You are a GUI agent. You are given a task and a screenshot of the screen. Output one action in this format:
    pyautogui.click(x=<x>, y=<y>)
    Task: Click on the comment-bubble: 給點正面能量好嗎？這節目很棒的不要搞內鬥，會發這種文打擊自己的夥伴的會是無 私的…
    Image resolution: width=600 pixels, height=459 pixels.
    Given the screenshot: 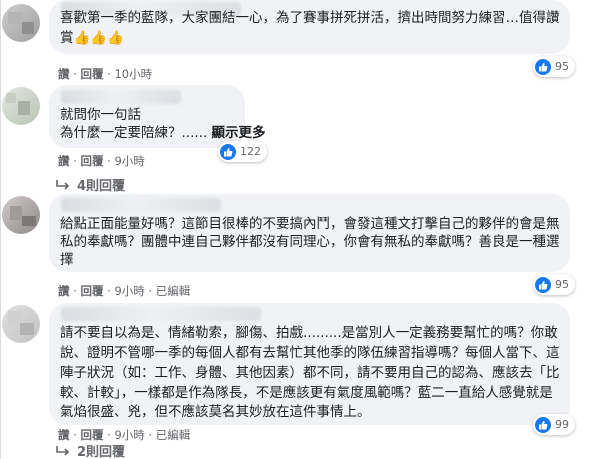 What is the action you would take?
    pyautogui.click(x=309, y=233)
    